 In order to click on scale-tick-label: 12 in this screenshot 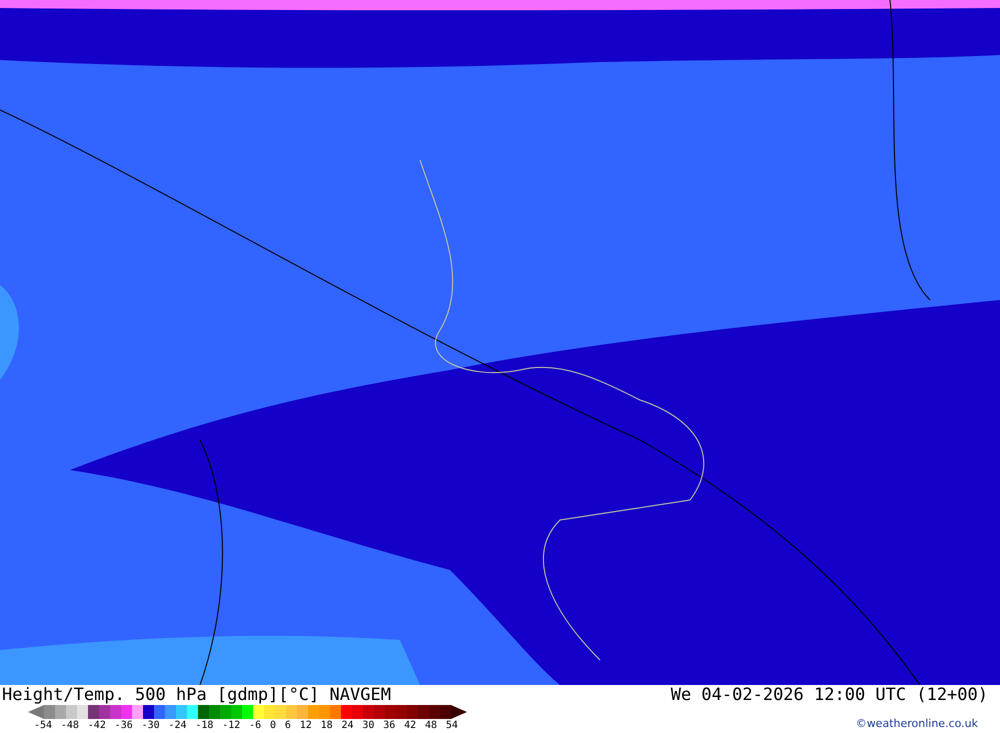, I will do `click(306, 726)`.